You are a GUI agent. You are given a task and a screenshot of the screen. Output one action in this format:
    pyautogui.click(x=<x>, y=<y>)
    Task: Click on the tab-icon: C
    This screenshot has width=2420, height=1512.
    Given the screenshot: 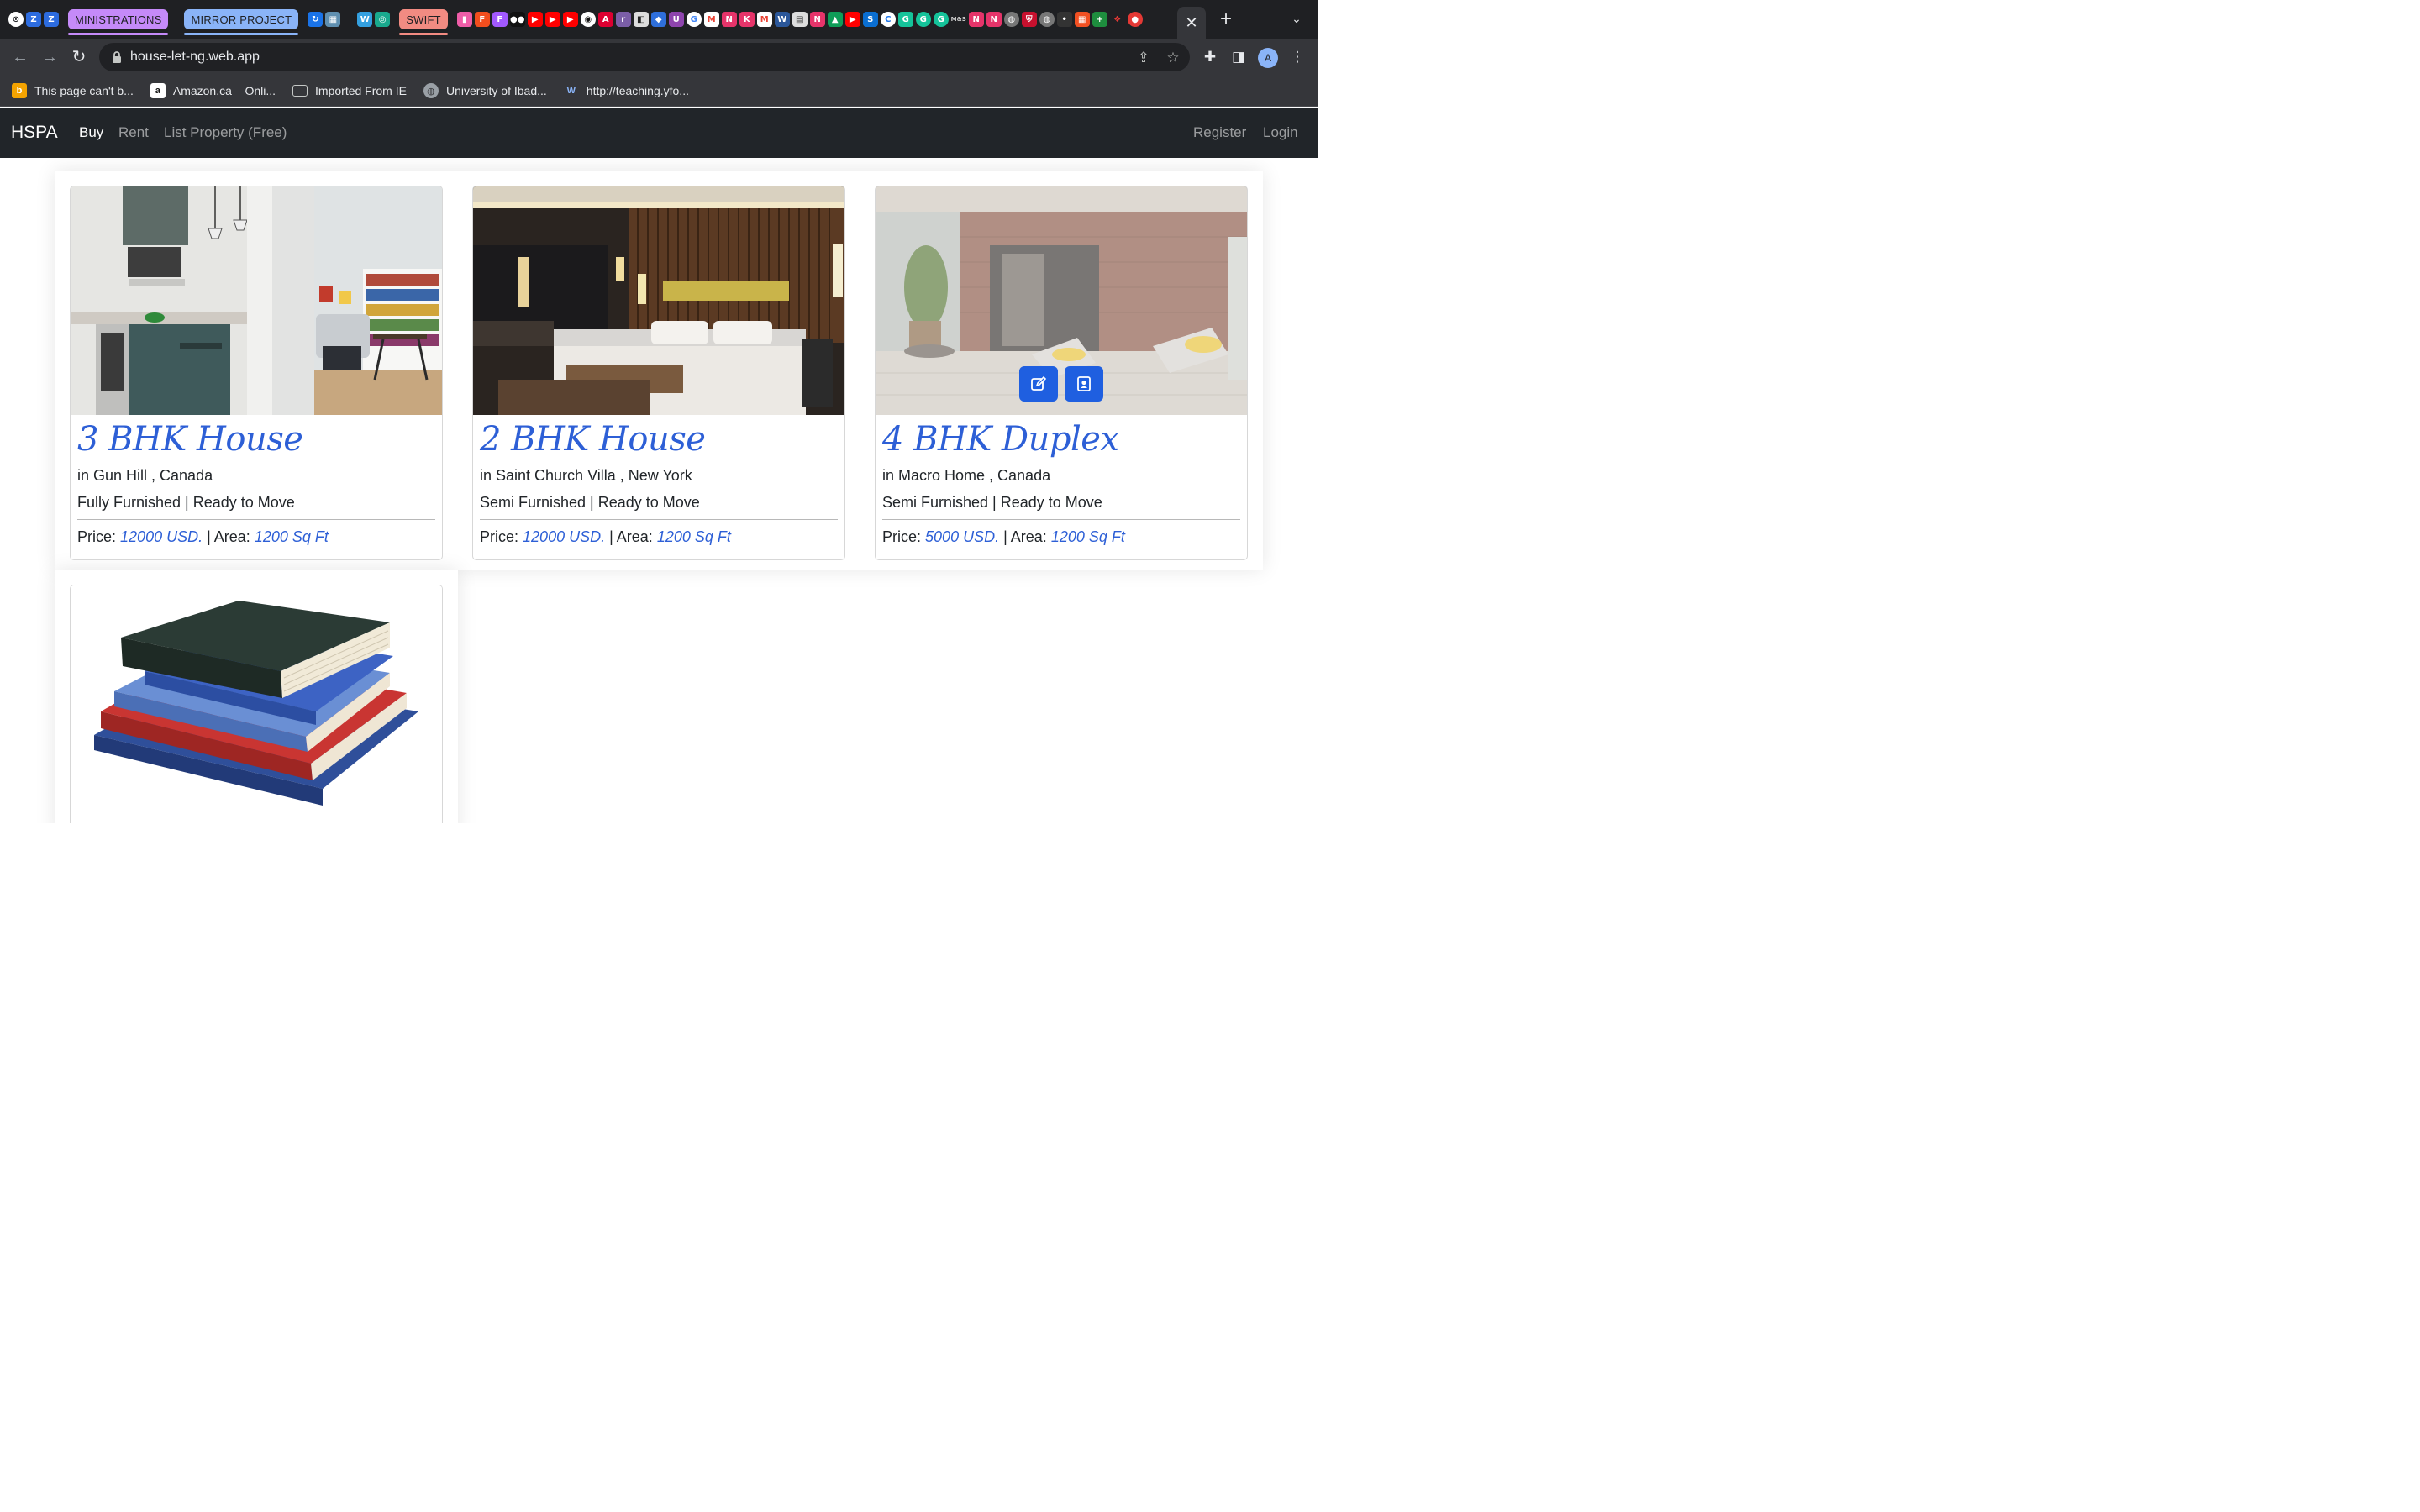 What is the action you would take?
    pyautogui.click(x=888, y=19)
    